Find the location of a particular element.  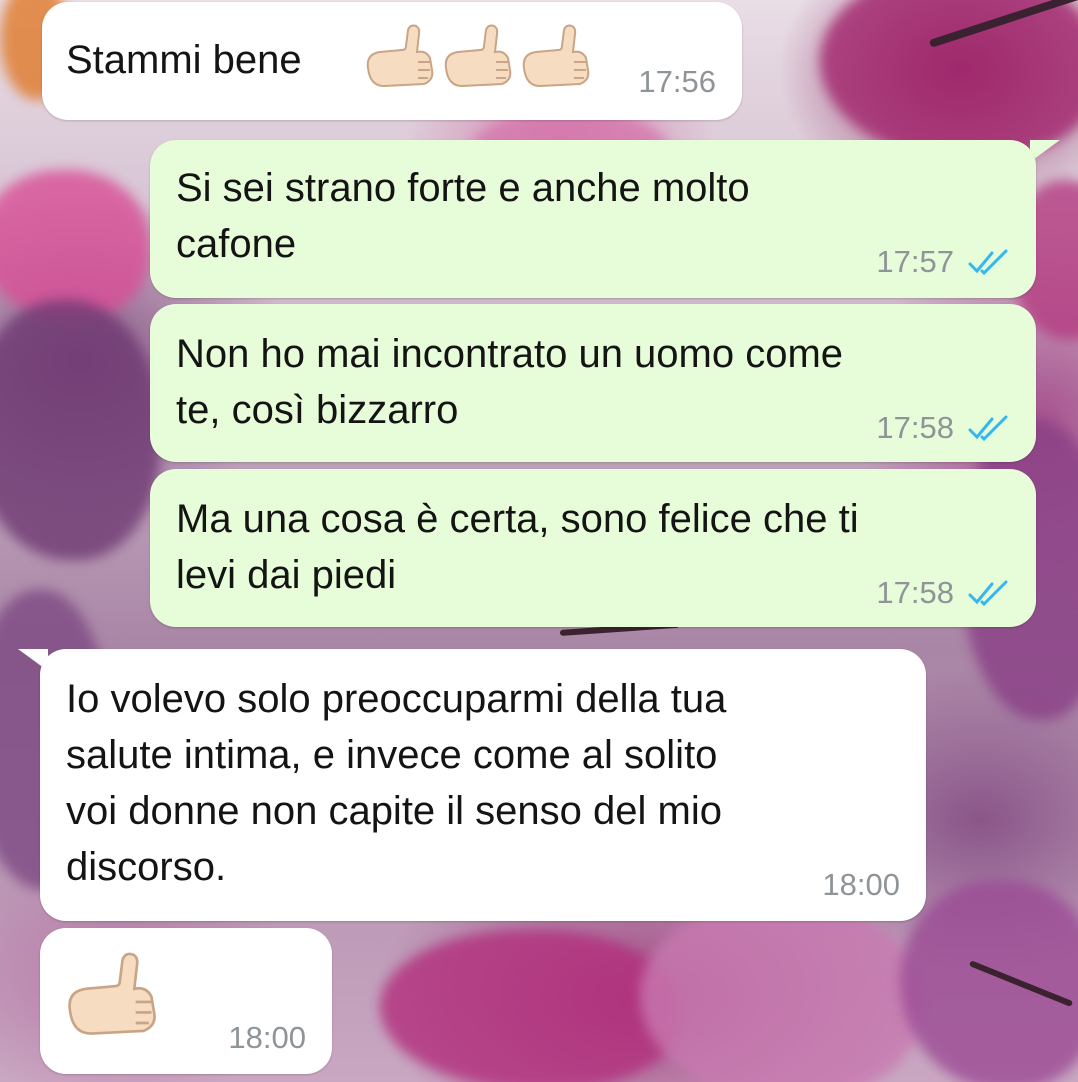

message-bubble-incoming: 18:00 is located at coordinates (186, 1001).